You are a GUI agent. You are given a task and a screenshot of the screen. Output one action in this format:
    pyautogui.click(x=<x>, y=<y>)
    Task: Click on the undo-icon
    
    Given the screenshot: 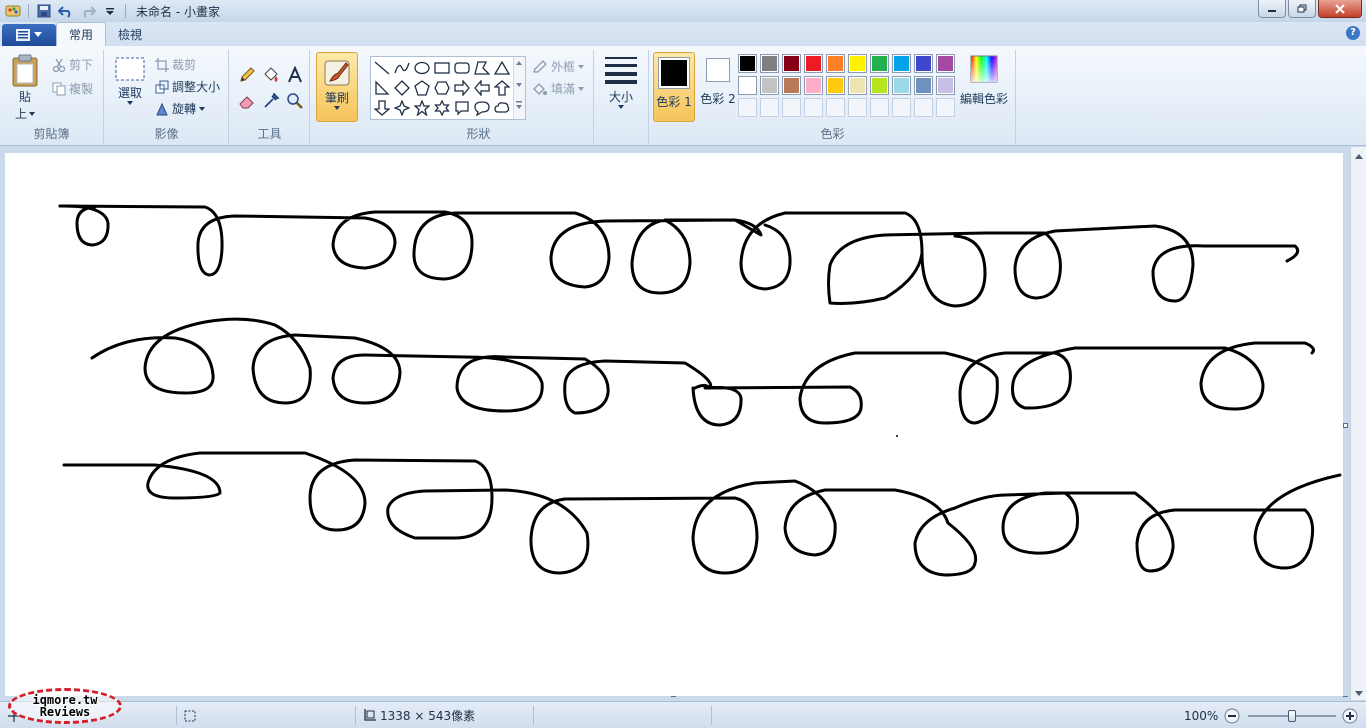 What is the action you would take?
    pyautogui.click(x=66, y=11)
    